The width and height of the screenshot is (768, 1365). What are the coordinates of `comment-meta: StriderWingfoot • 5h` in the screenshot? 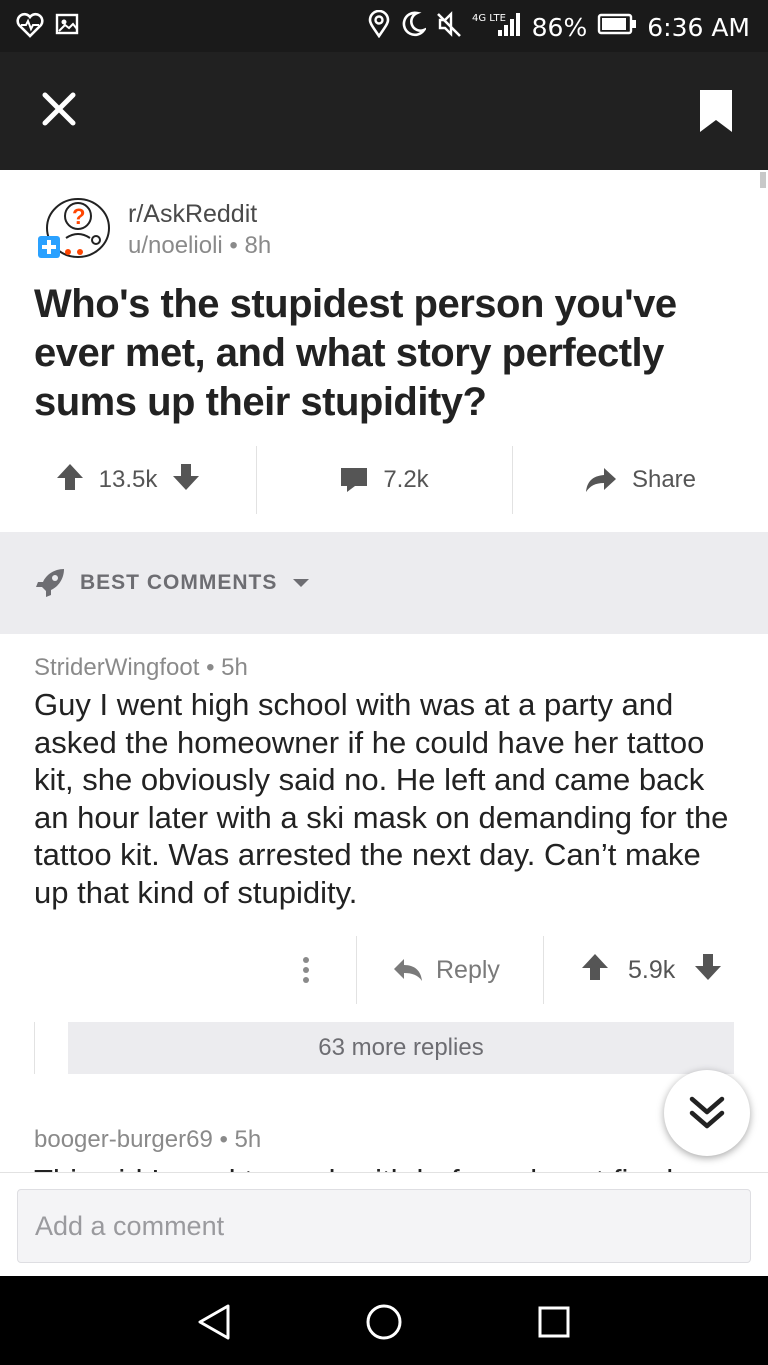 It's located at (141, 668).